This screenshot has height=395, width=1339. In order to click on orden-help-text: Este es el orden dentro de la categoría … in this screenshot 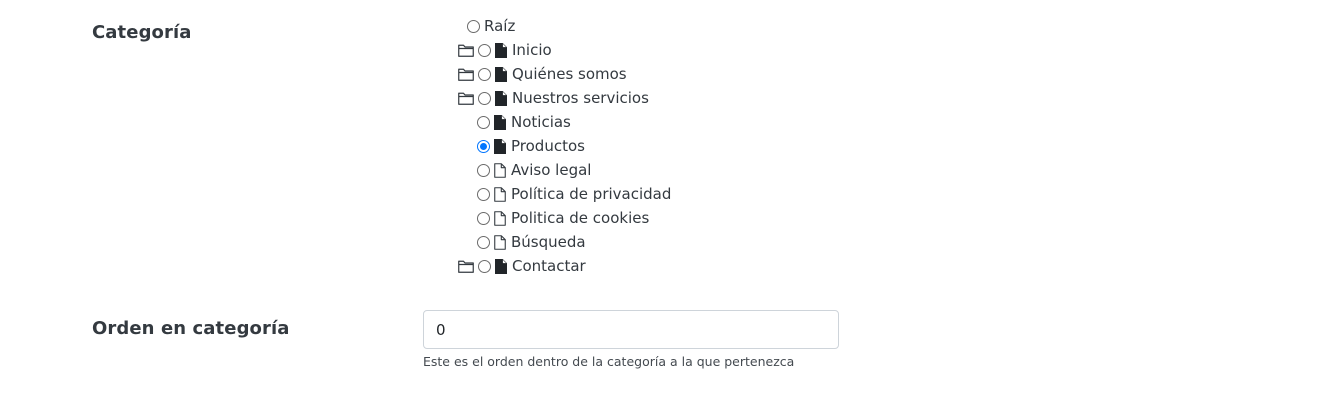, I will do `click(609, 361)`.